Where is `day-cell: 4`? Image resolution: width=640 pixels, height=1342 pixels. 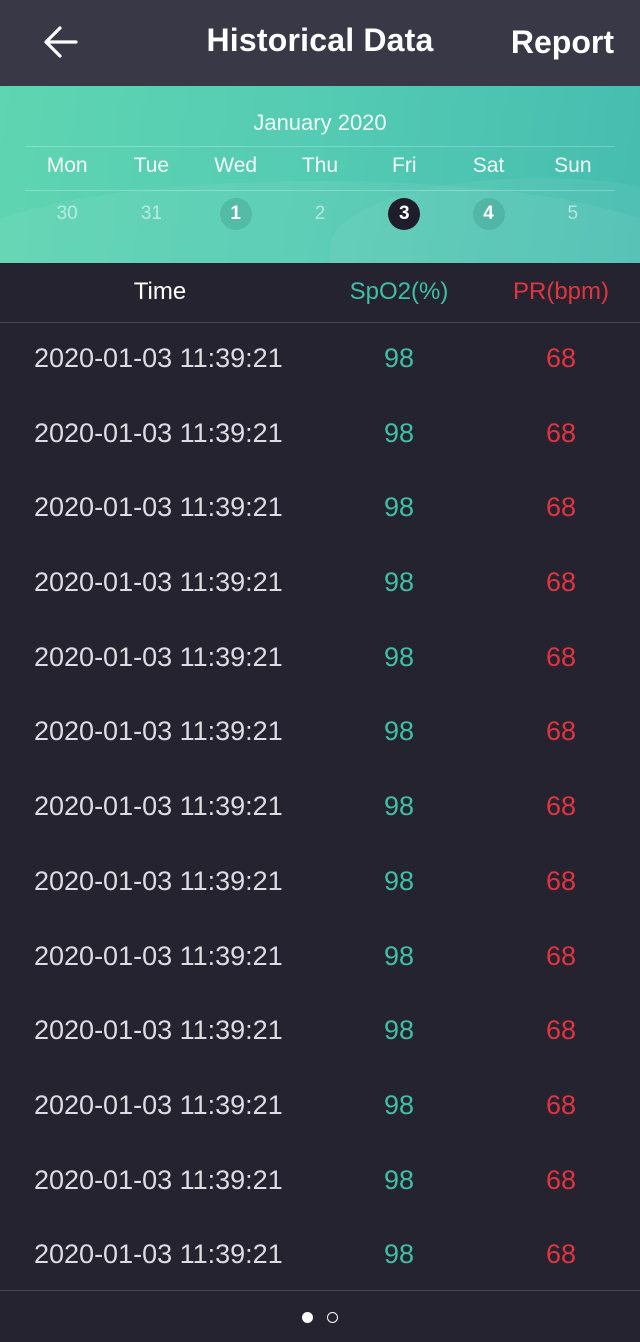
day-cell: 4 is located at coordinates (488, 214).